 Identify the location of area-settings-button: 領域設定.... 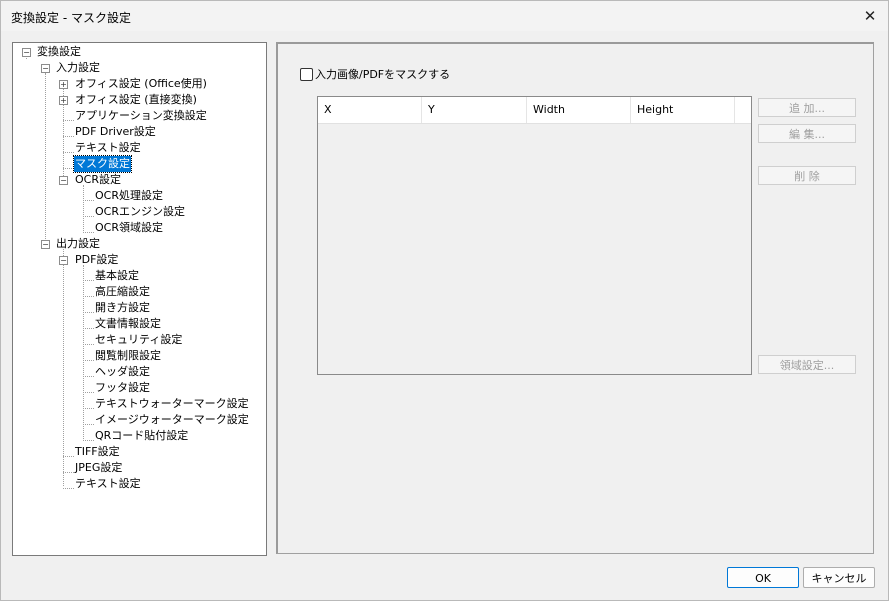
(807, 364).